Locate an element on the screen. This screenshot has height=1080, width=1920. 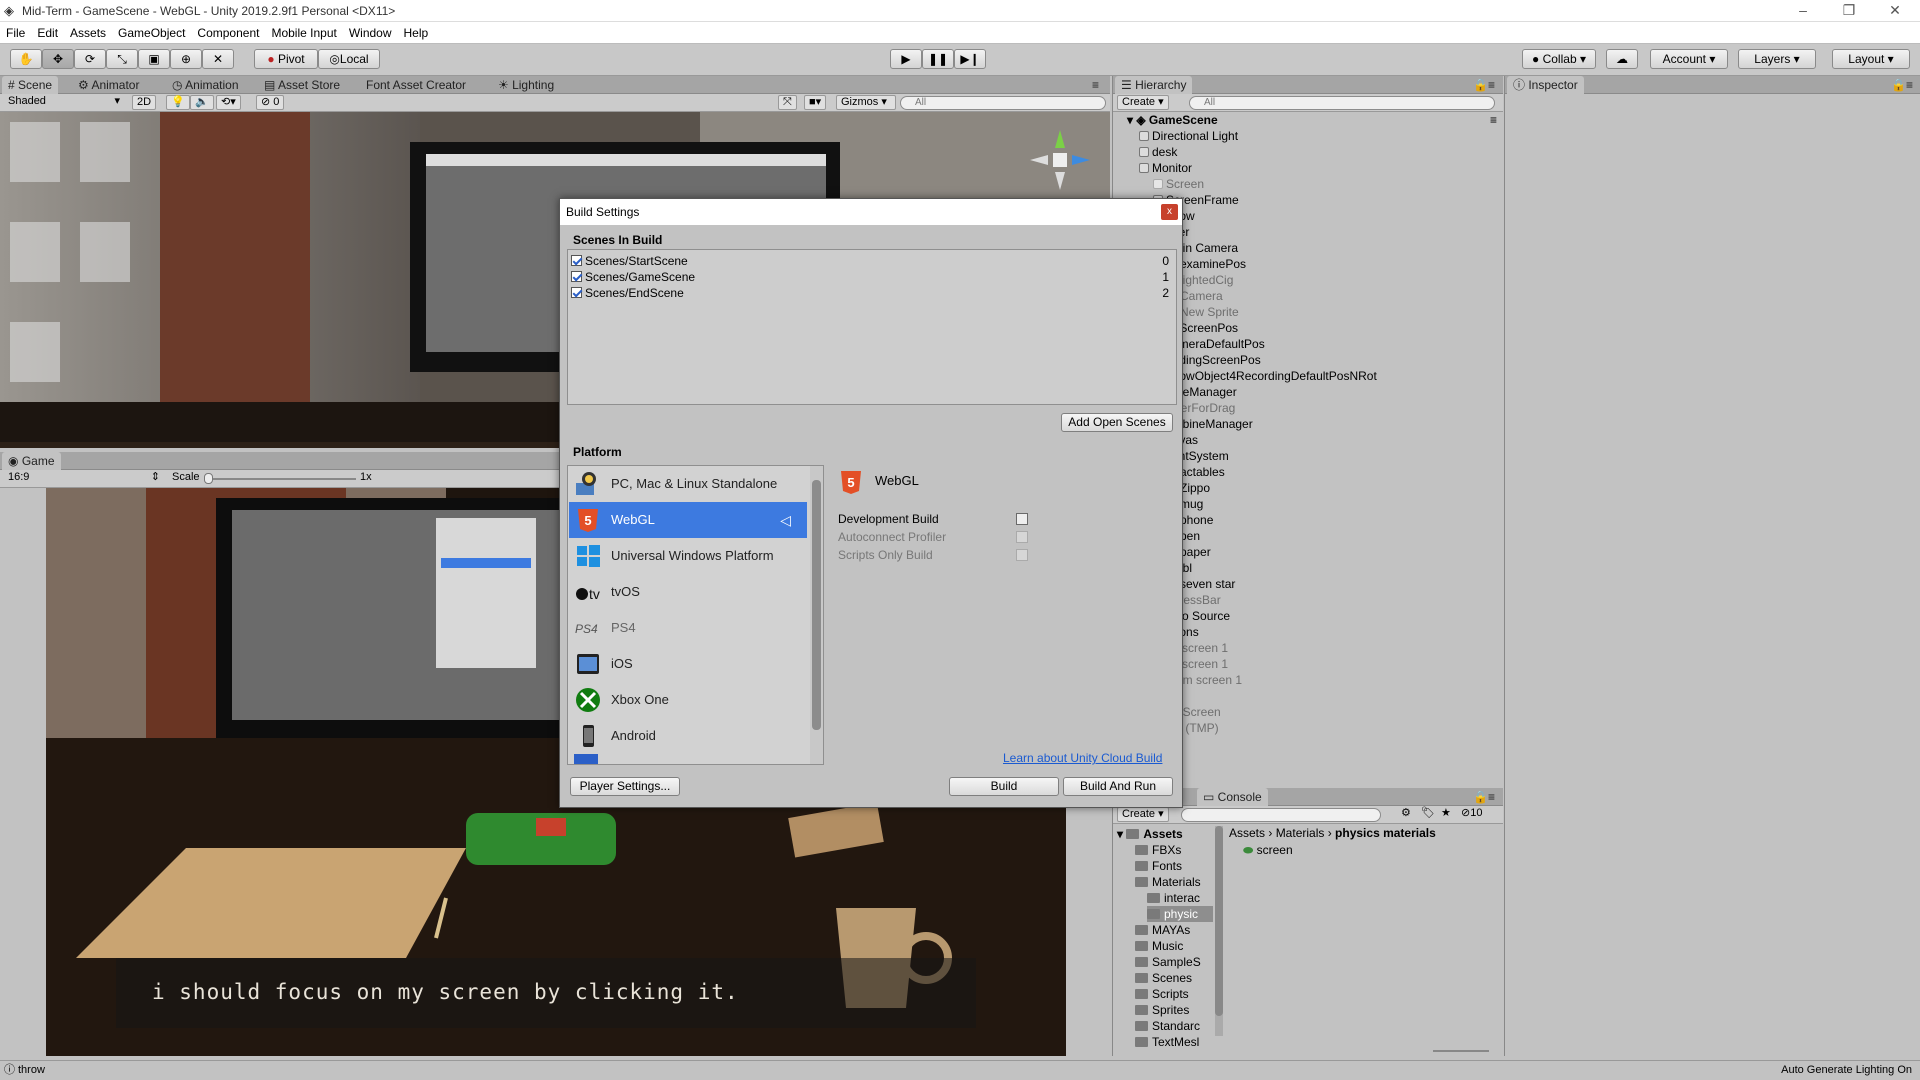
2d-toggle: 2D is located at coordinates (144, 102).